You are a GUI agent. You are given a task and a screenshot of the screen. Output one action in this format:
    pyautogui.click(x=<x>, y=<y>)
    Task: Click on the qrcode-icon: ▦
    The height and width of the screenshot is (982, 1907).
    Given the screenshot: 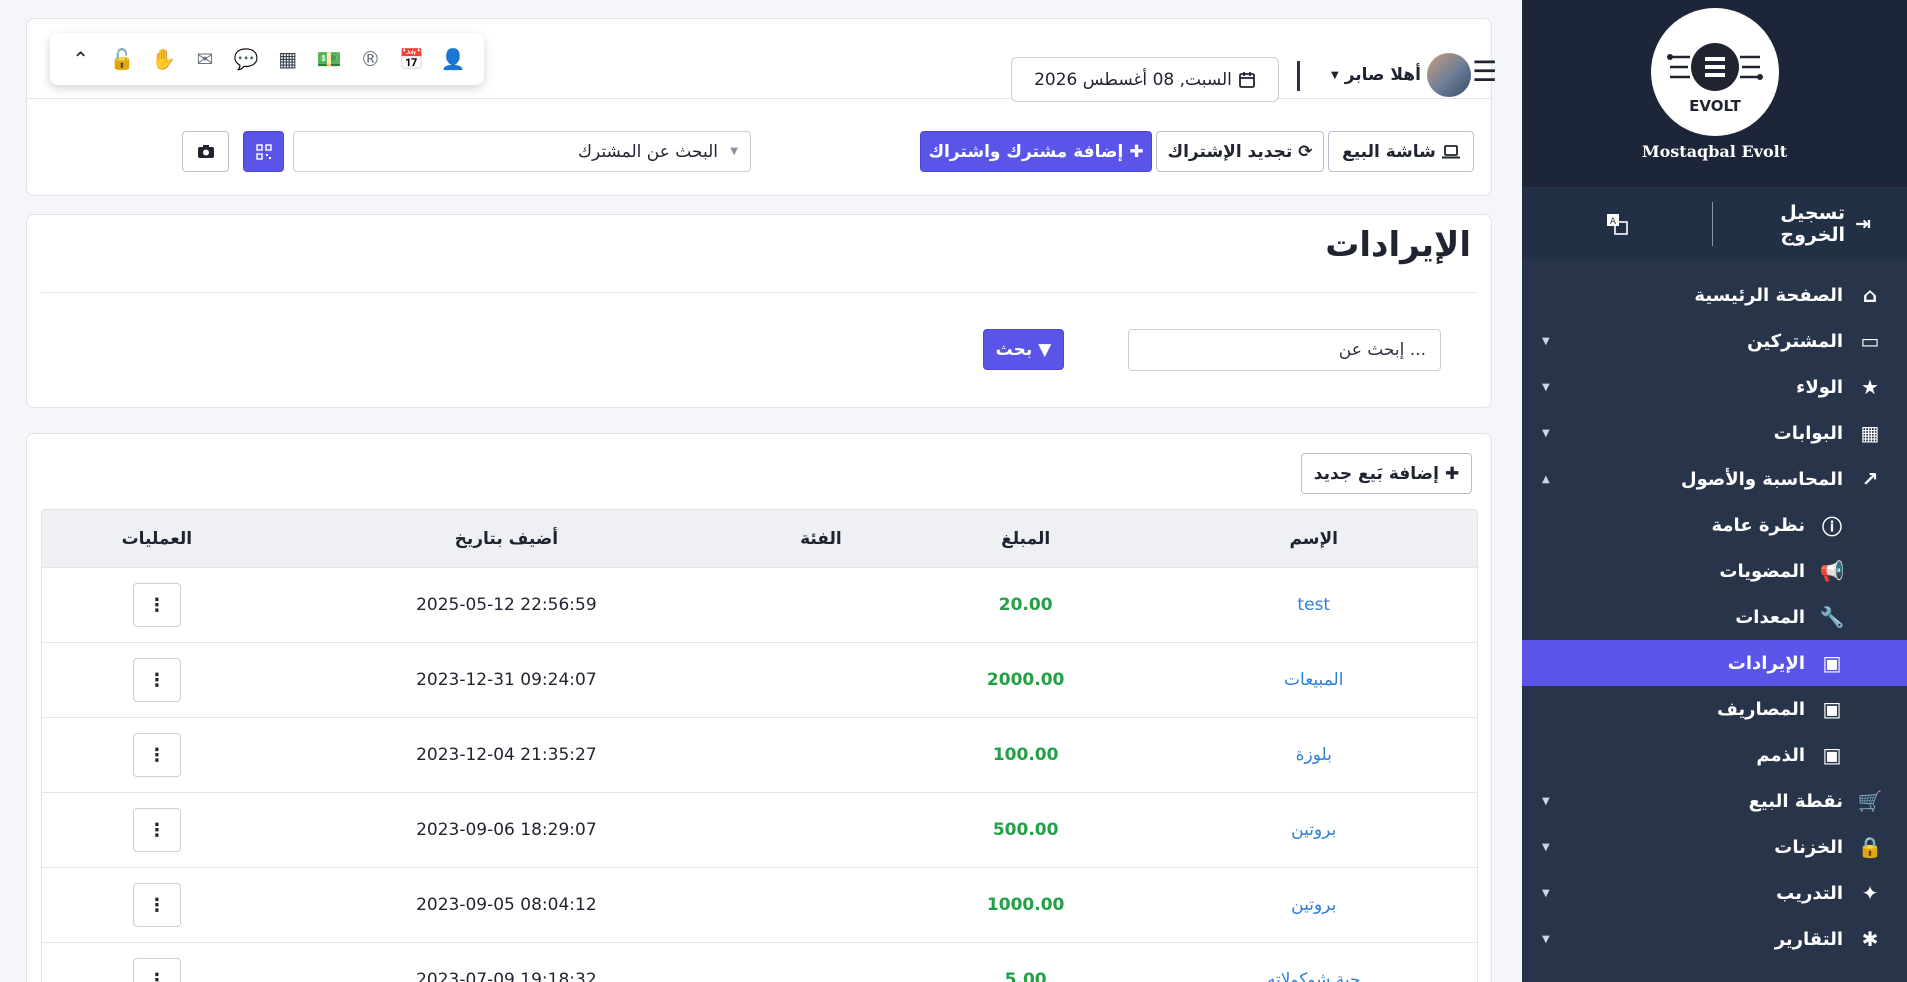 What is the action you would take?
    pyautogui.click(x=288, y=59)
    